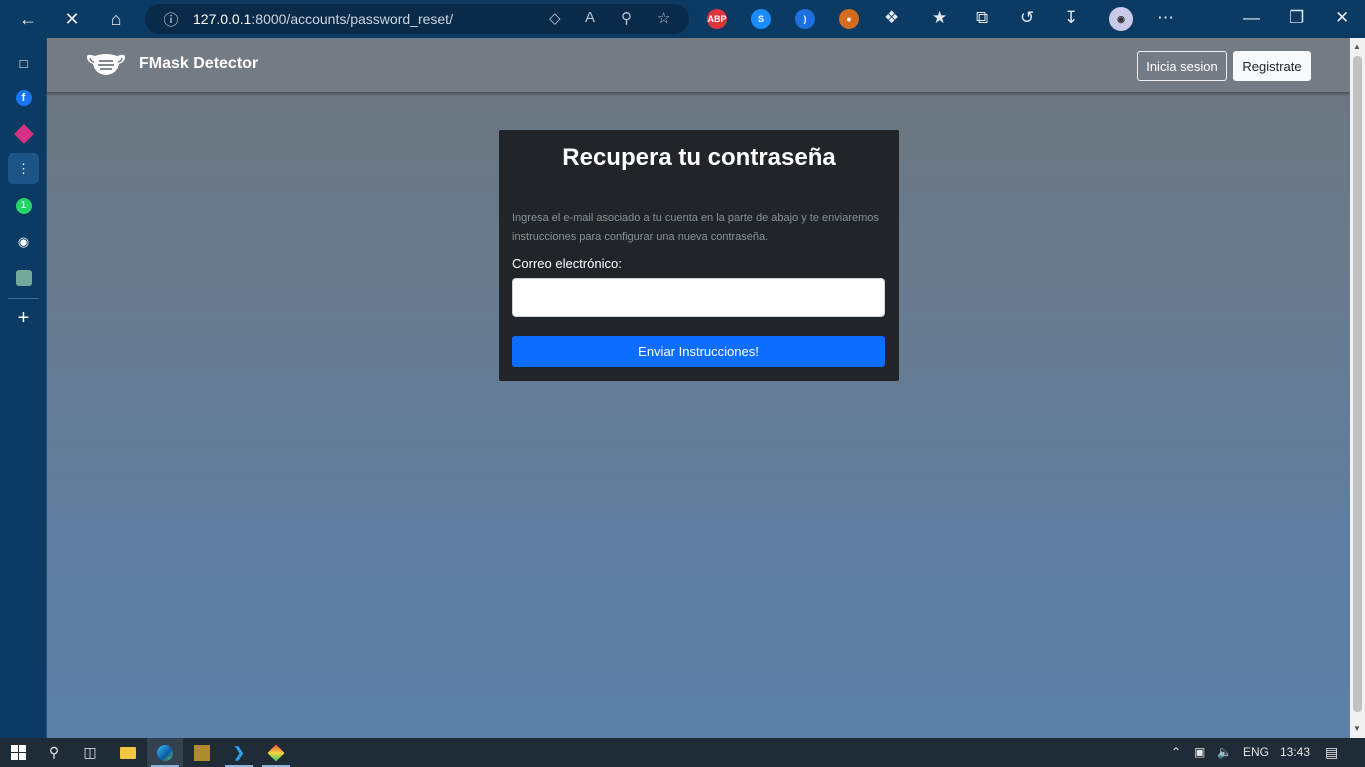  What do you see at coordinates (116, 19) in the screenshot?
I see `home-icon: ⌂` at bounding box center [116, 19].